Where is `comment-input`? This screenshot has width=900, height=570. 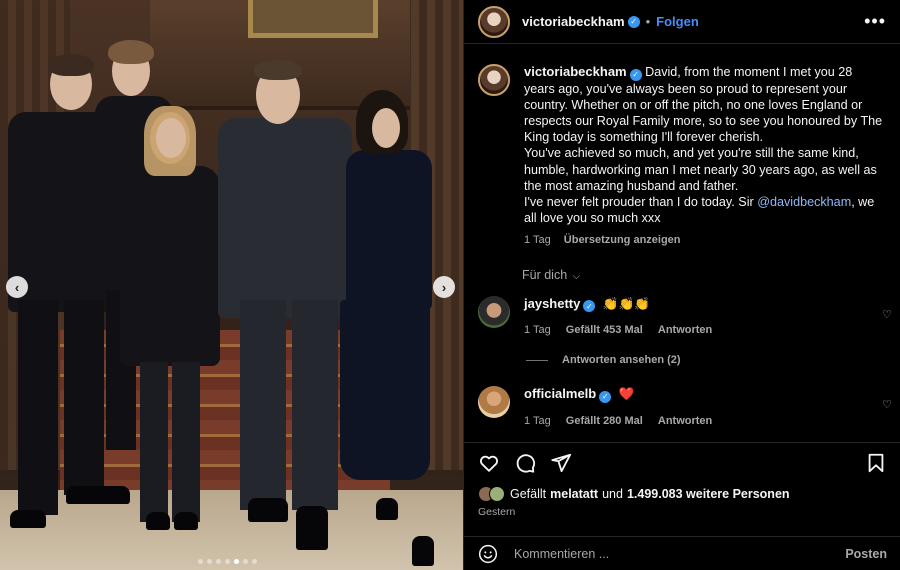 comment-input is located at coordinates (680, 553).